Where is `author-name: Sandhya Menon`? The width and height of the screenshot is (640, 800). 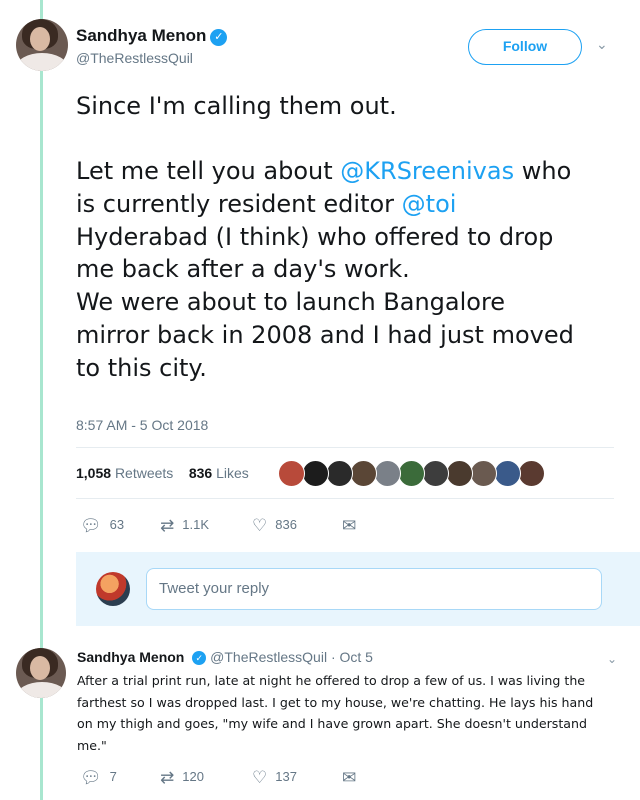
author-name: Sandhya Menon is located at coordinates (141, 36).